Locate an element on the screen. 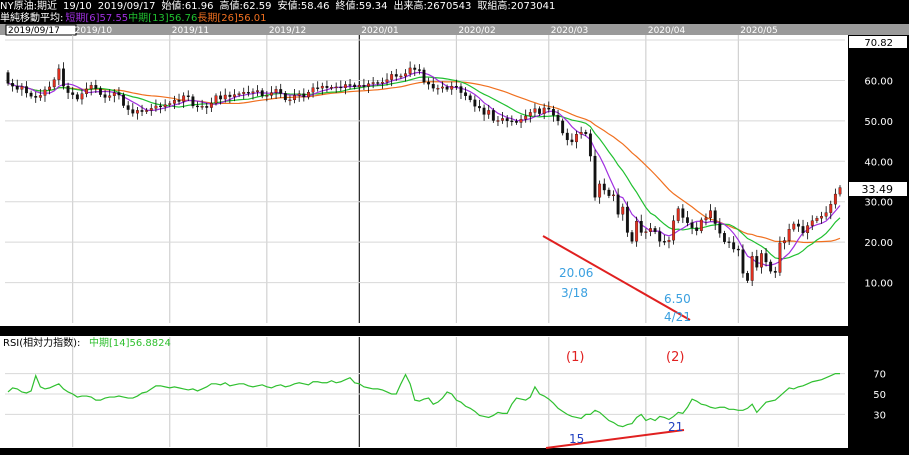  date-tick-label: 2020/05 is located at coordinates (758, 31).